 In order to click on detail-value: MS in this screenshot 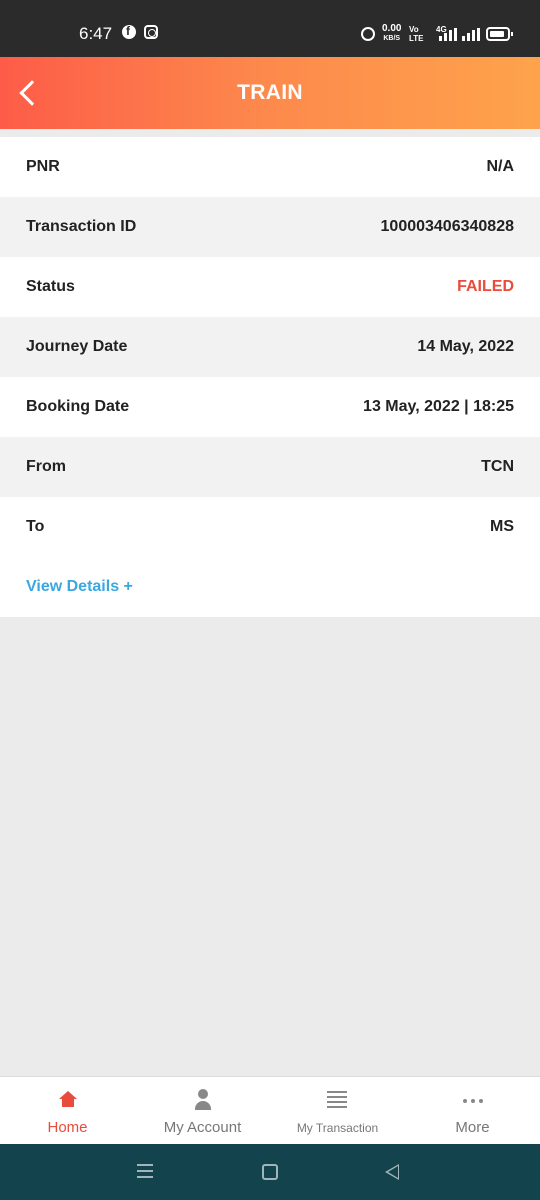, I will do `click(502, 526)`.